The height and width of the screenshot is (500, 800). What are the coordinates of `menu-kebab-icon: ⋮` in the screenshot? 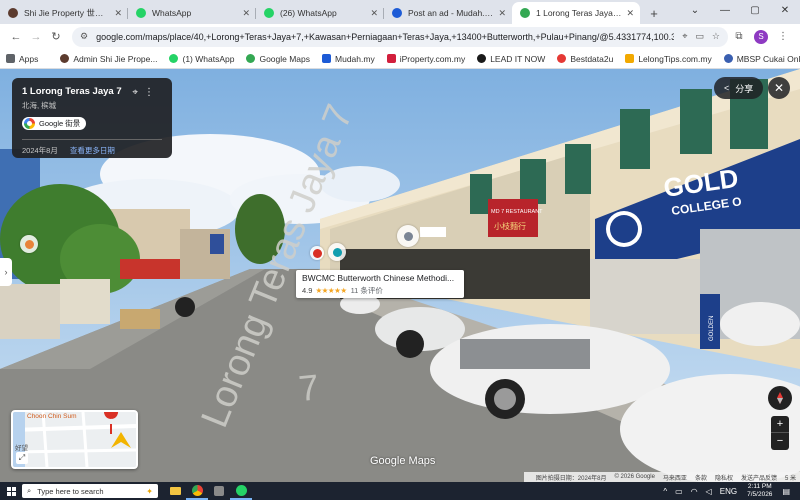 It's located at (783, 36).